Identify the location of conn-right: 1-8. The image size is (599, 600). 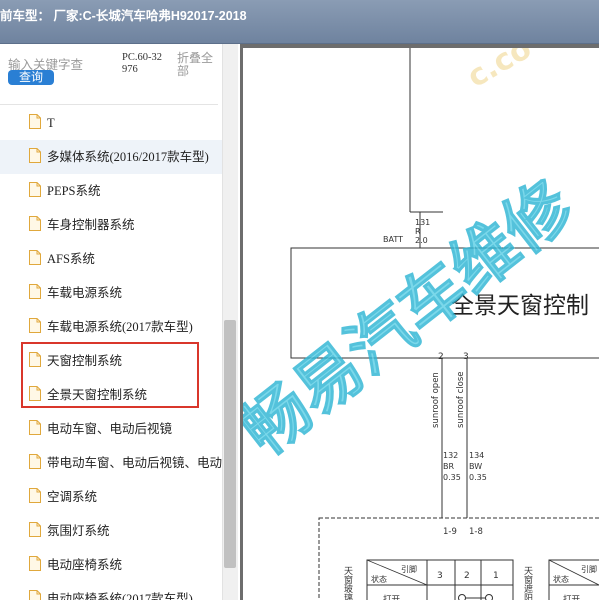
(476, 532).